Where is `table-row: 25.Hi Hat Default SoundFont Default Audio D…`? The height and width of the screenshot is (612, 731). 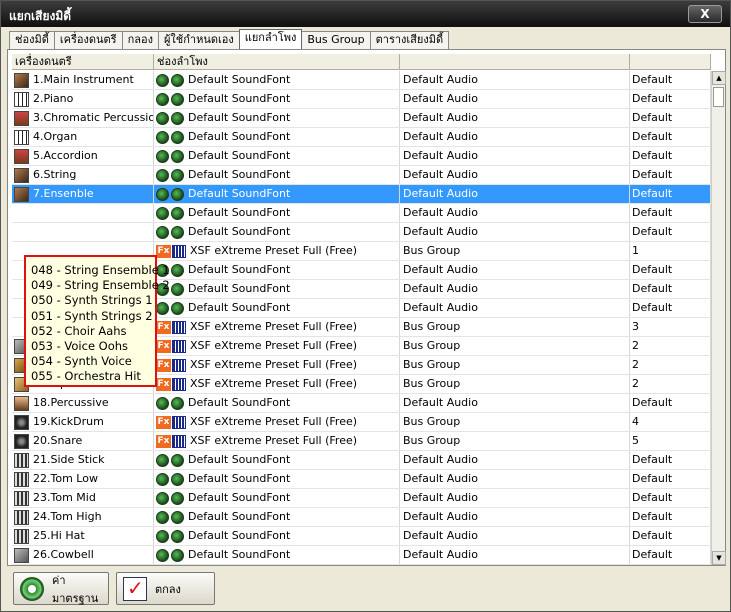
table-row: 25.Hi Hat Default SoundFont Default Audio D… is located at coordinates (361, 536).